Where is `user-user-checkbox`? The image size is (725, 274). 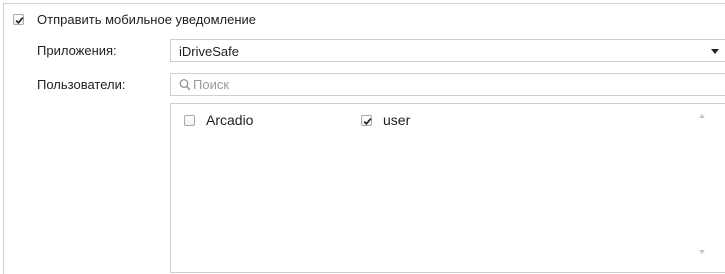 user-user-checkbox is located at coordinates (366, 120).